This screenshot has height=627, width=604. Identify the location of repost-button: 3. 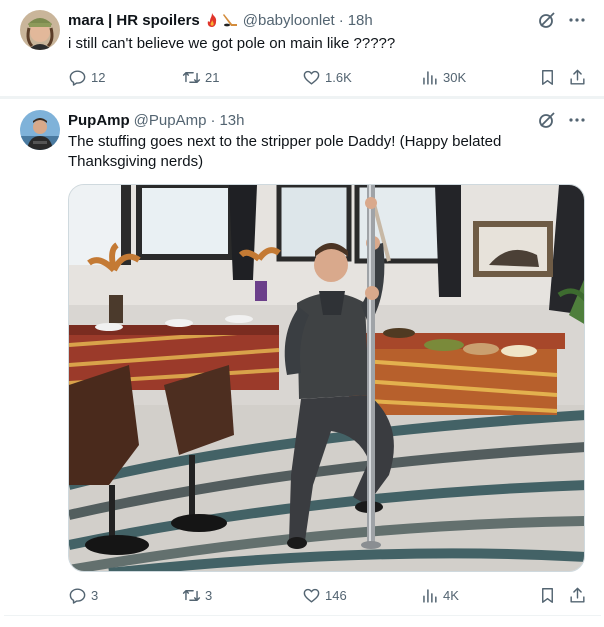
(197, 595).